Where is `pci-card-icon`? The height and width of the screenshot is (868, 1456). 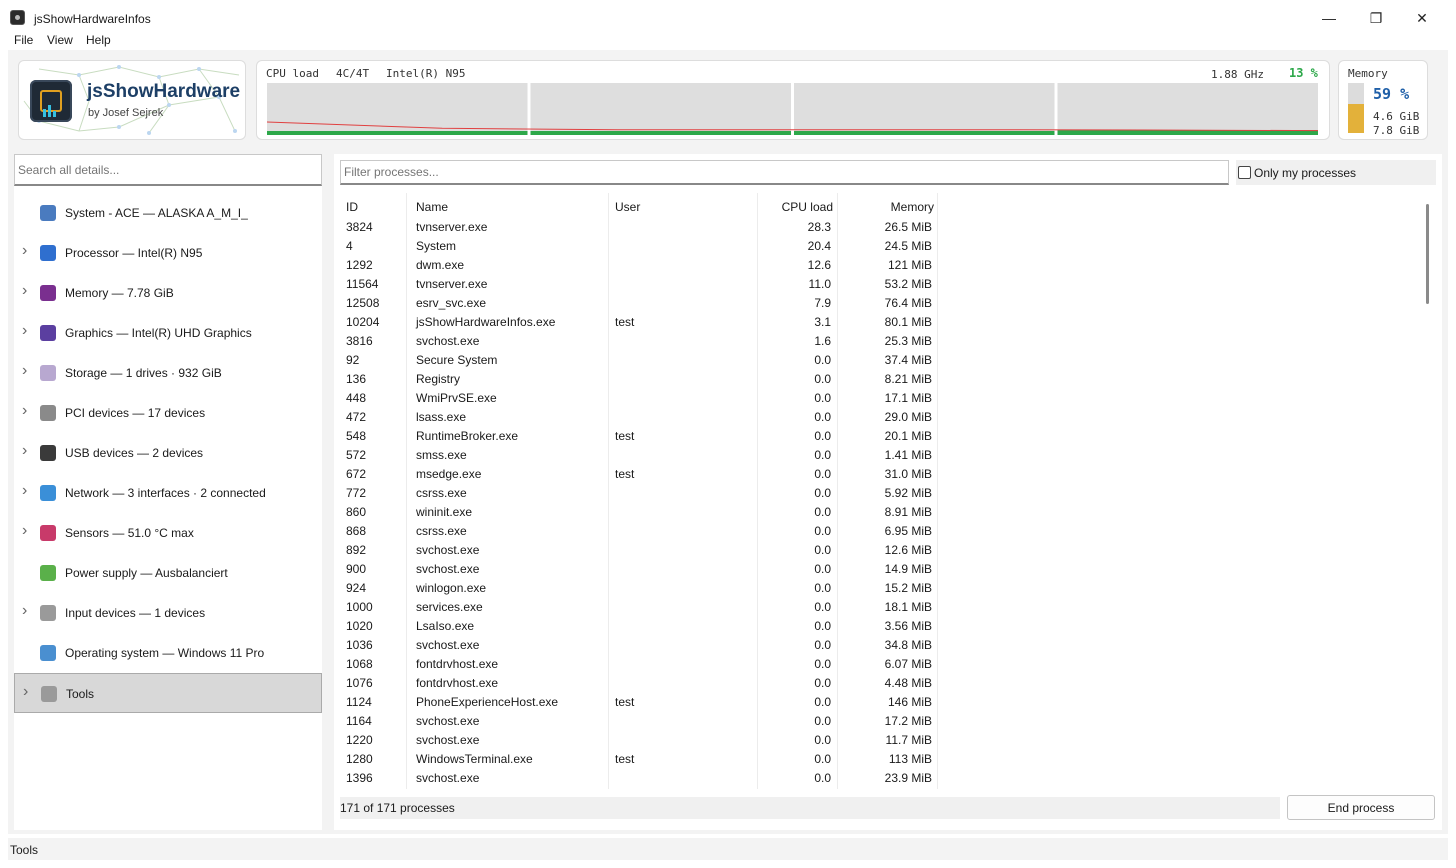 pci-card-icon is located at coordinates (48, 413).